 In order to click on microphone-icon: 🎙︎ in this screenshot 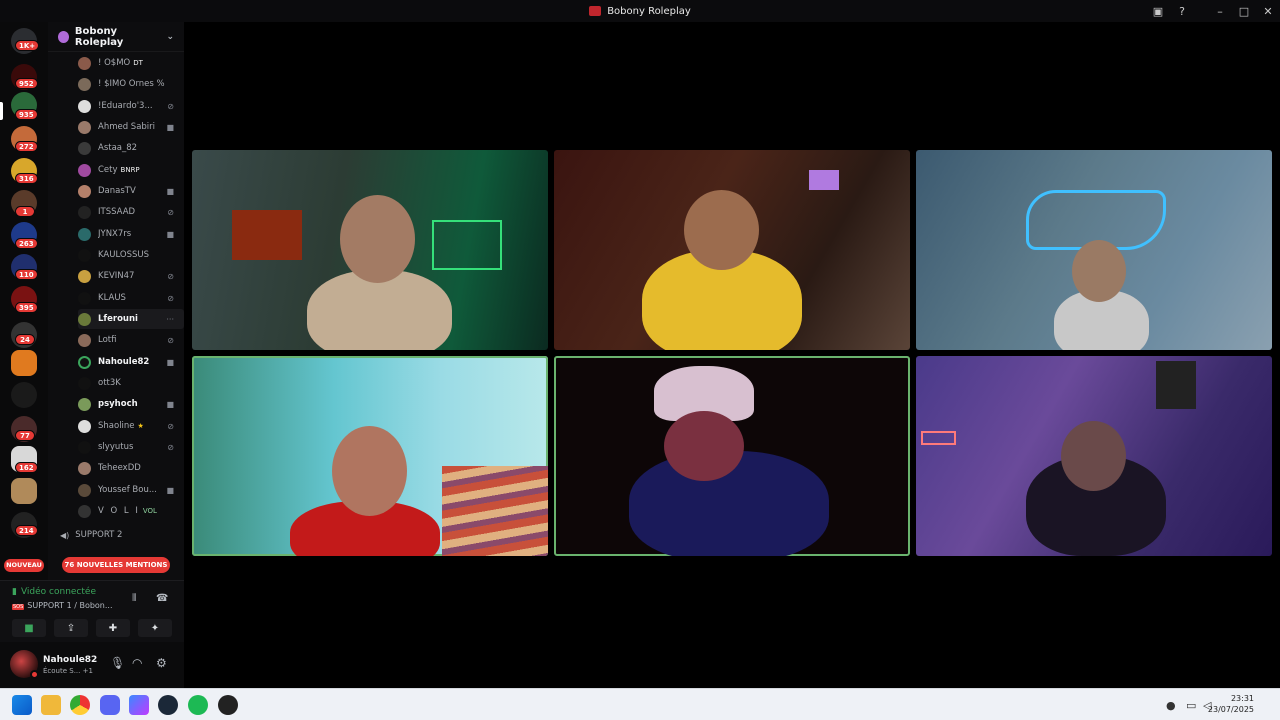, I will do `click(117, 663)`.